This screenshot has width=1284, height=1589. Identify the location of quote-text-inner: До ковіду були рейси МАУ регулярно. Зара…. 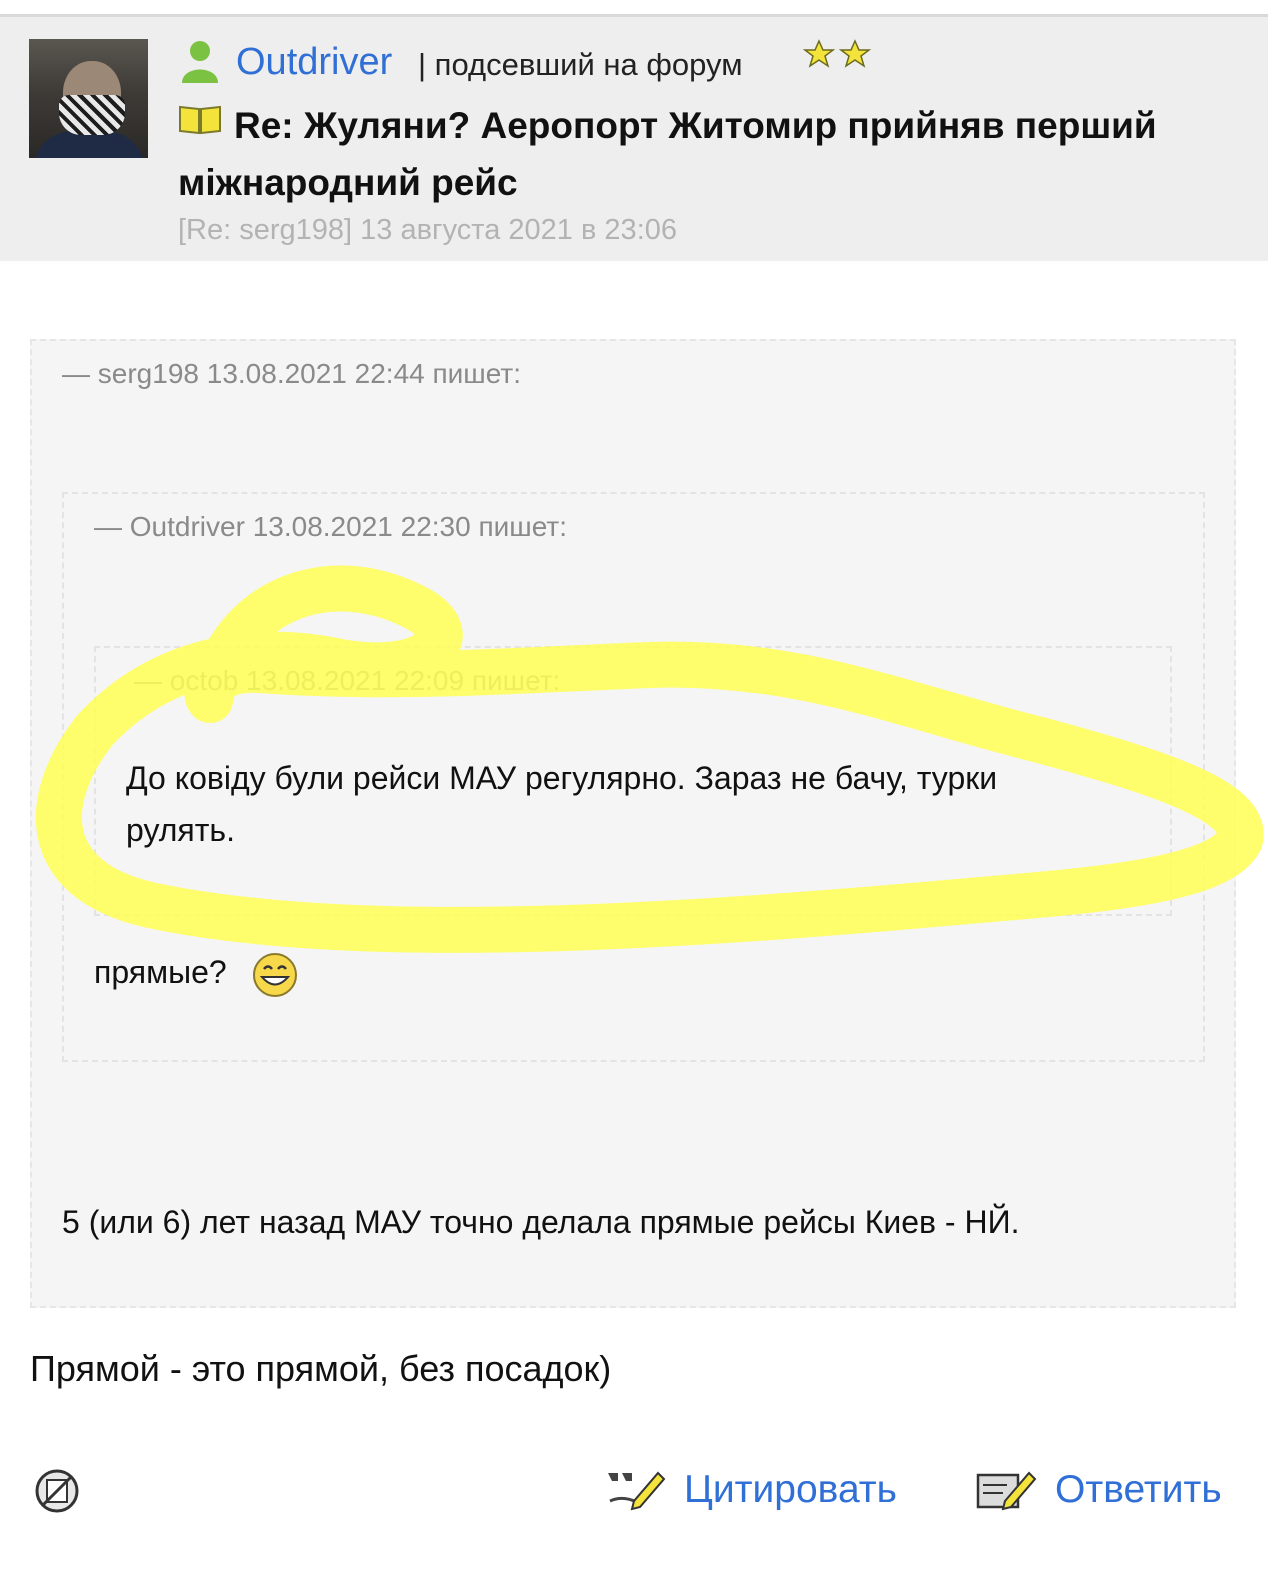
(562, 804).